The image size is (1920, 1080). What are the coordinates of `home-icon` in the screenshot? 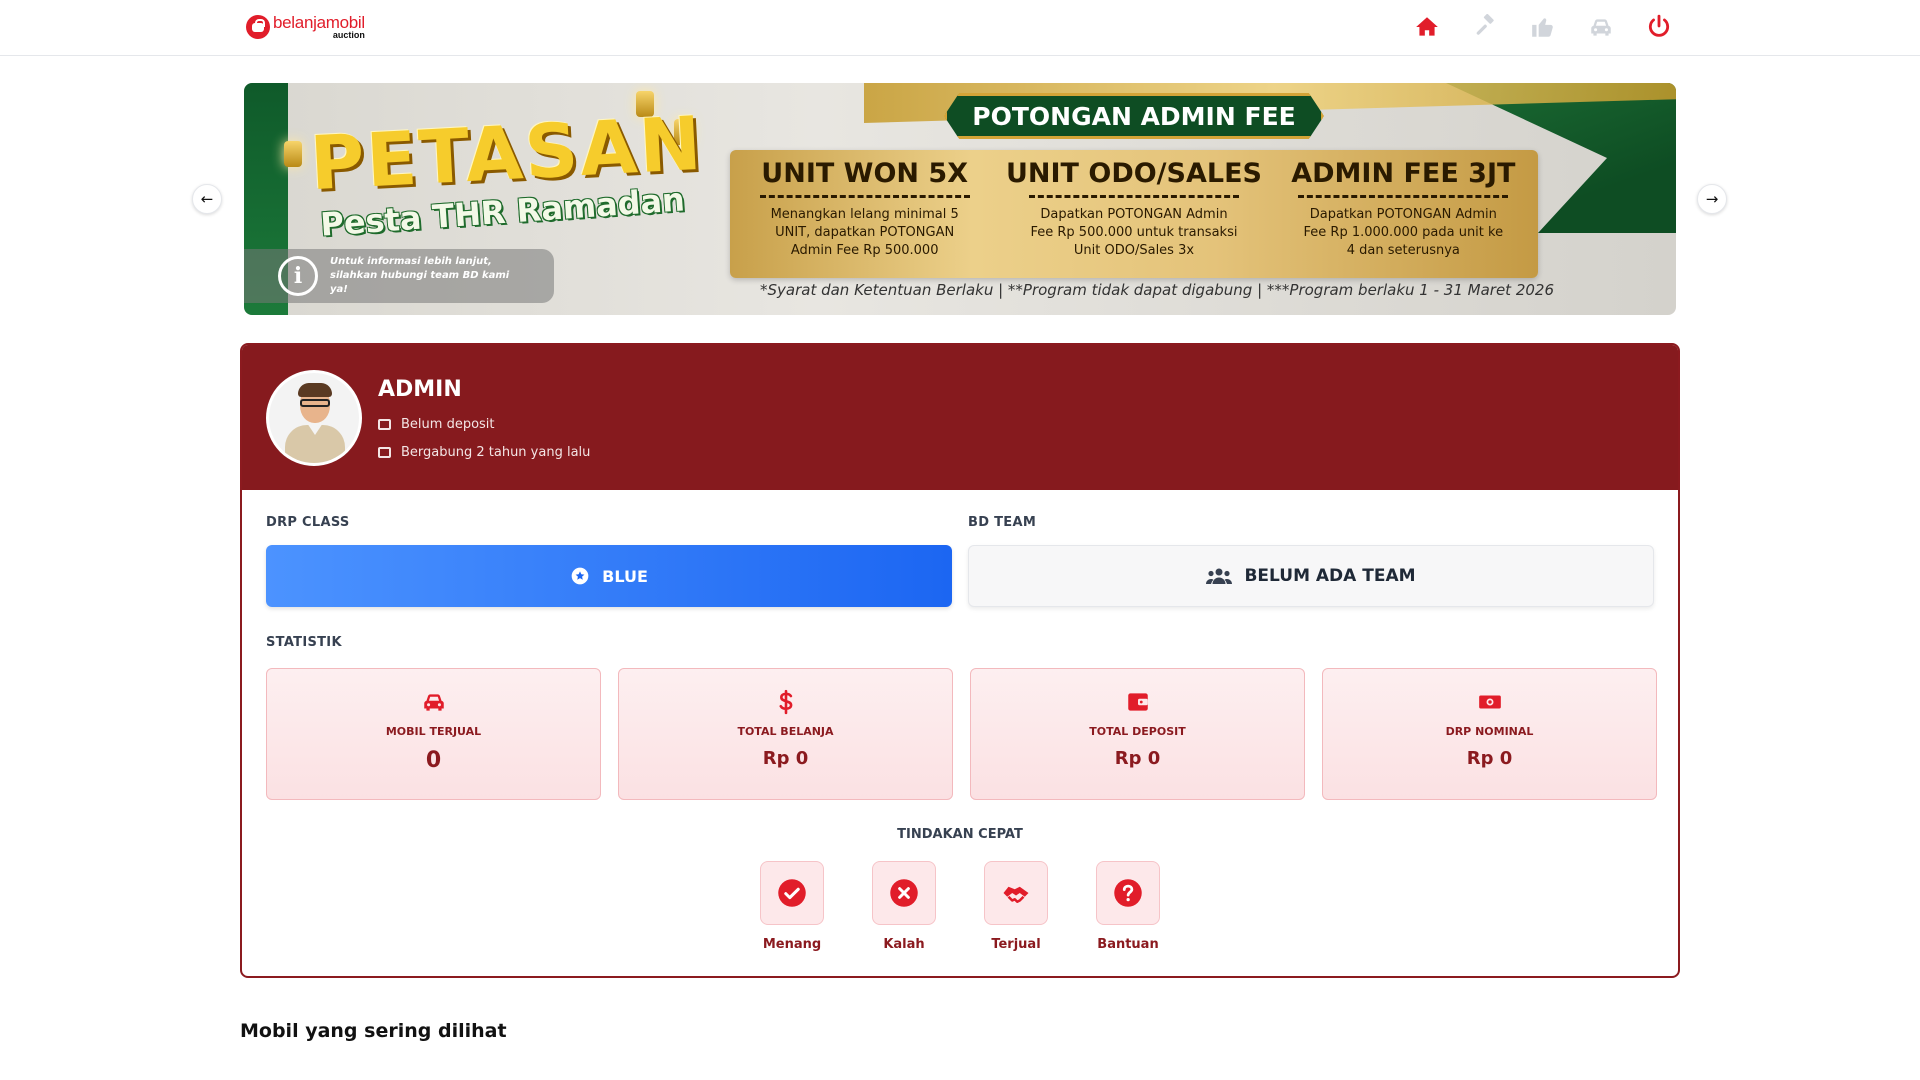 It's located at (1427, 26).